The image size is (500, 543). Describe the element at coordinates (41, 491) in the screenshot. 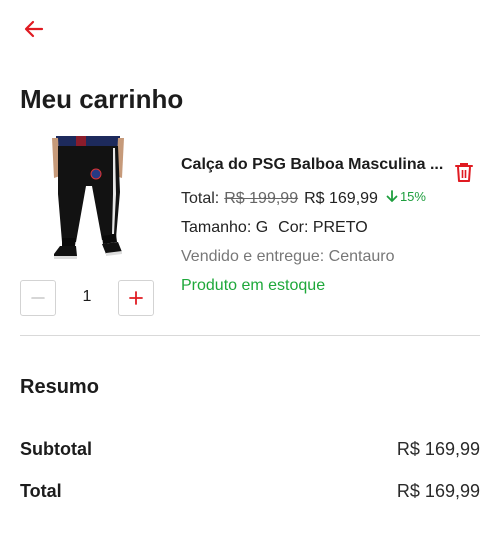

I see `total-label: Total` at that location.